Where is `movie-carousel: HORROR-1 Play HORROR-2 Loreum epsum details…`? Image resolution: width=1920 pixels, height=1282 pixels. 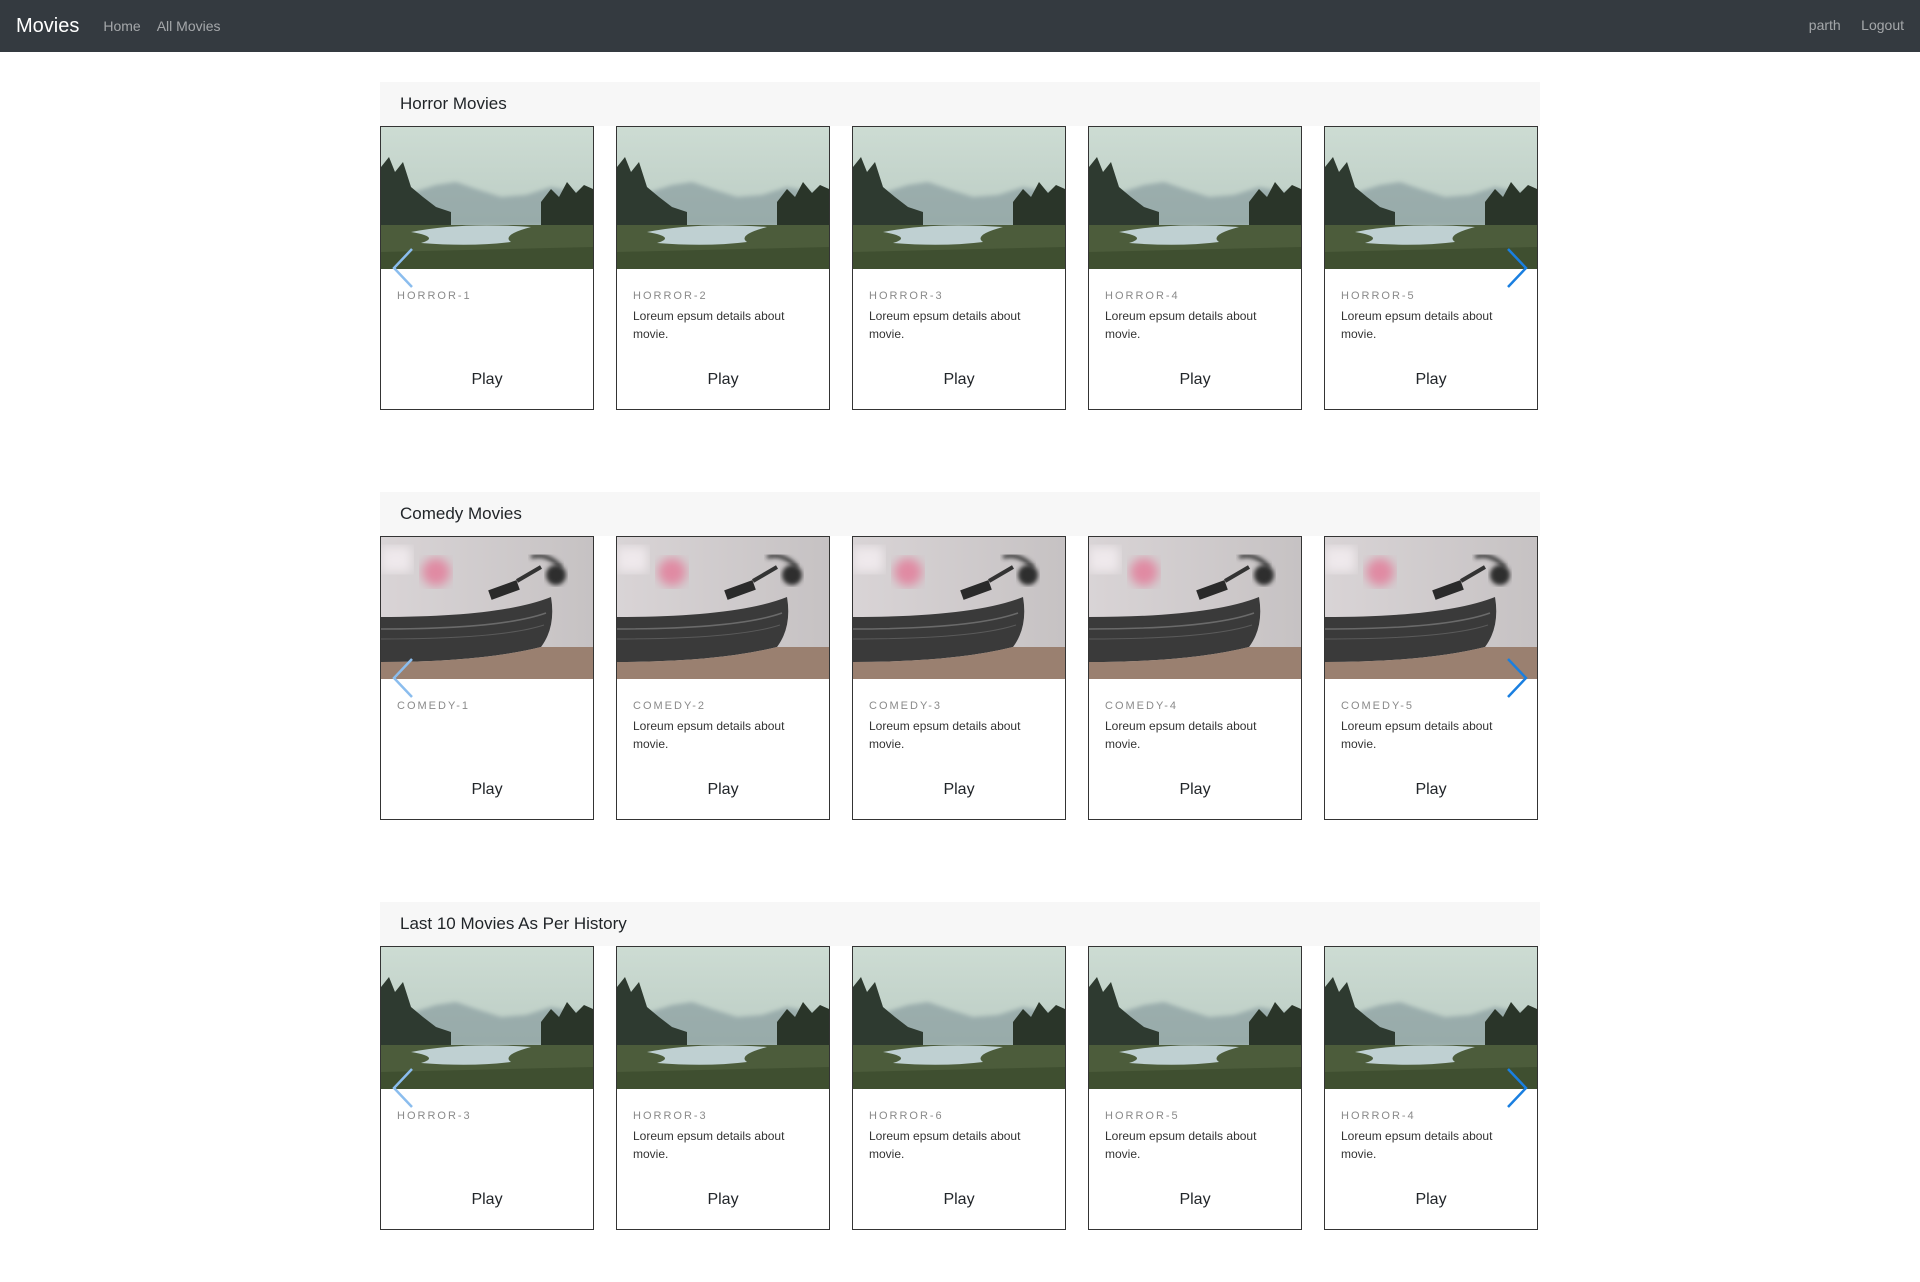
movie-carousel: HORROR-1 Play HORROR-2 Loreum epsum details… is located at coordinates (960, 268).